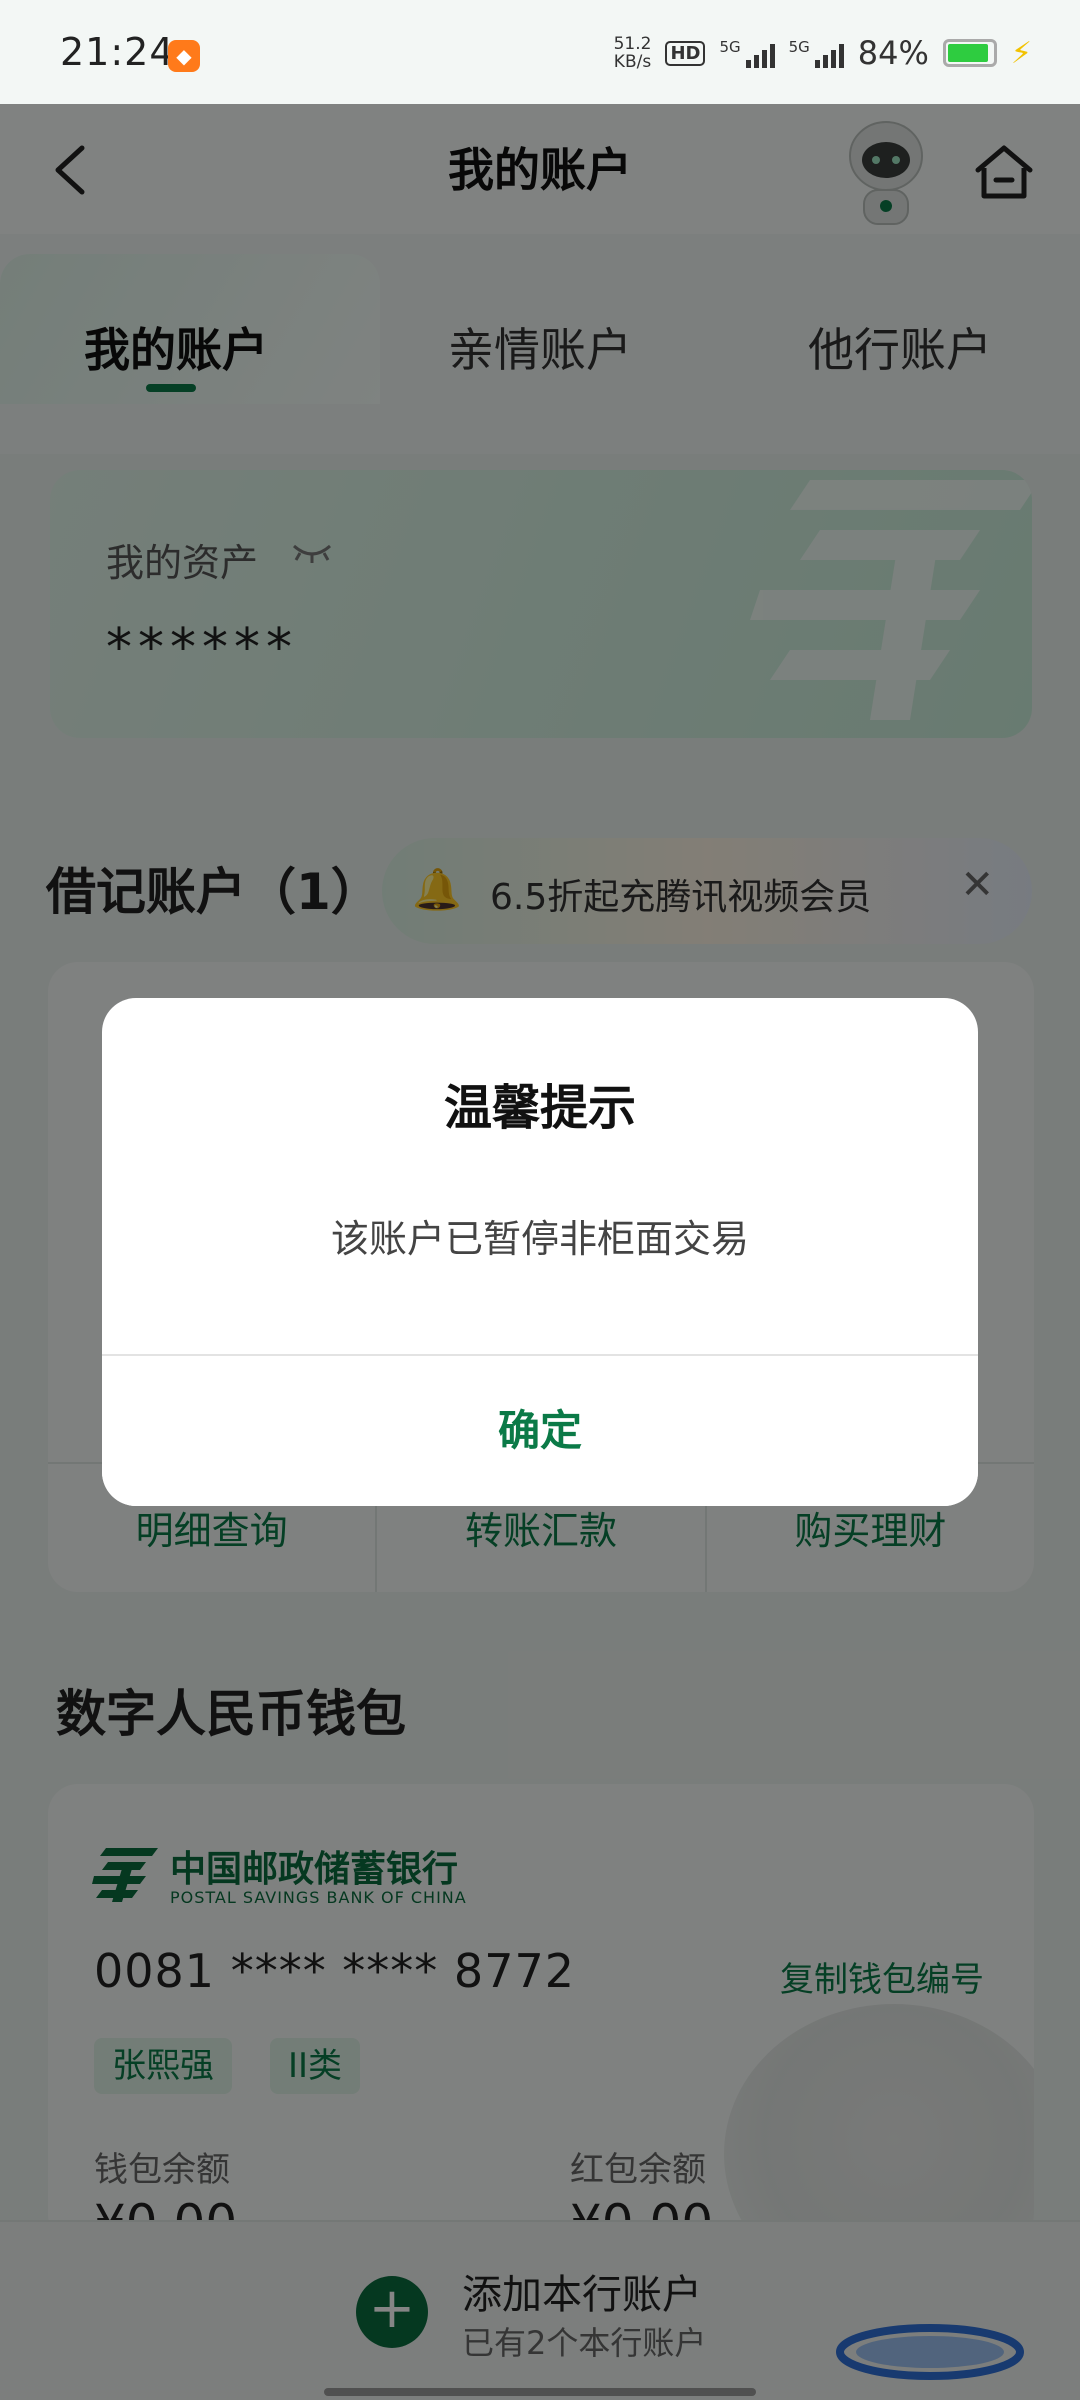 Image resolution: width=1080 pixels, height=2400 pixels. I want to click on status-time: 21:24, so click(117, 52).